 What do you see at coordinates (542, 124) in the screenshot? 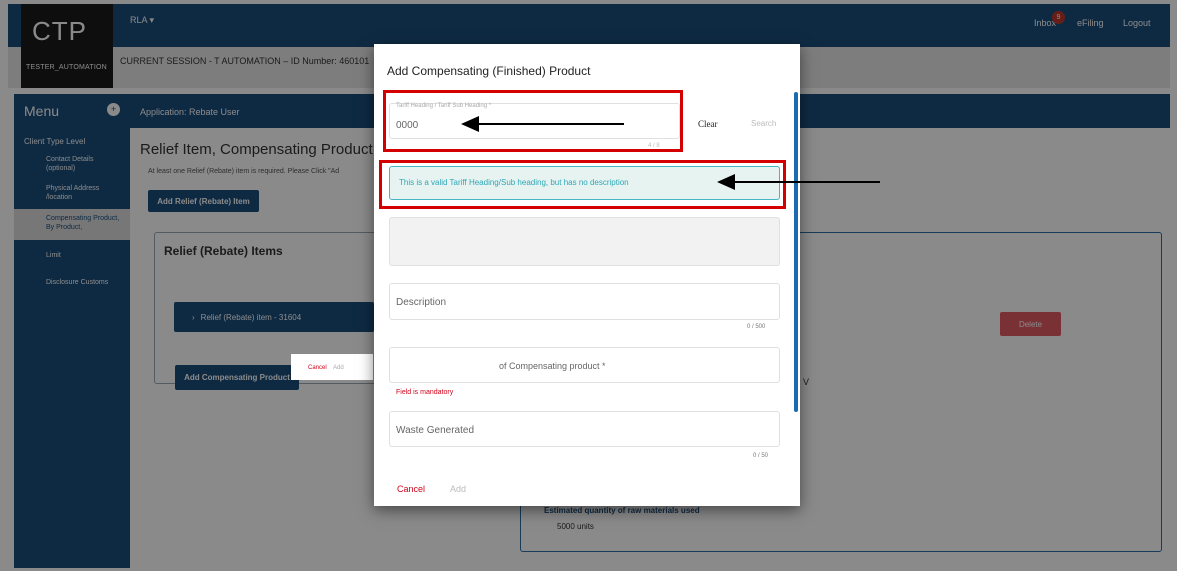
I see `arrow-tariff` at bounding box center [542, 124].